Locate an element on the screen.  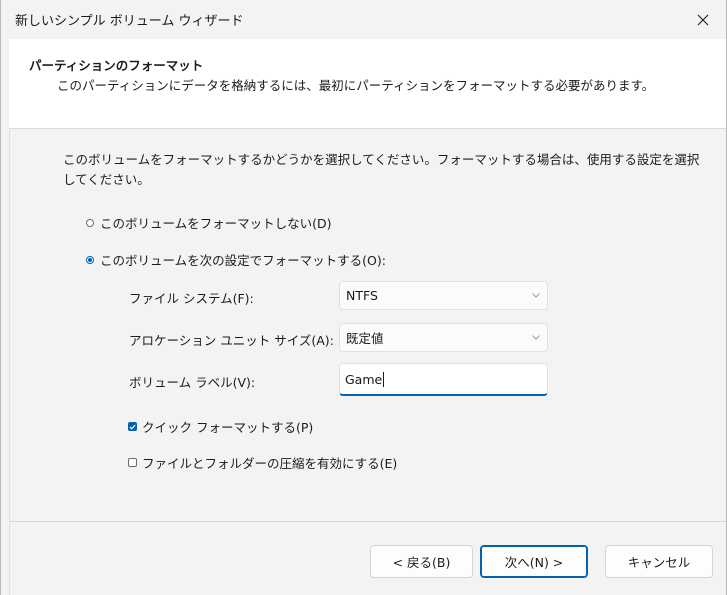
file-system-select: NTFS is located at coordinates (443, 295).